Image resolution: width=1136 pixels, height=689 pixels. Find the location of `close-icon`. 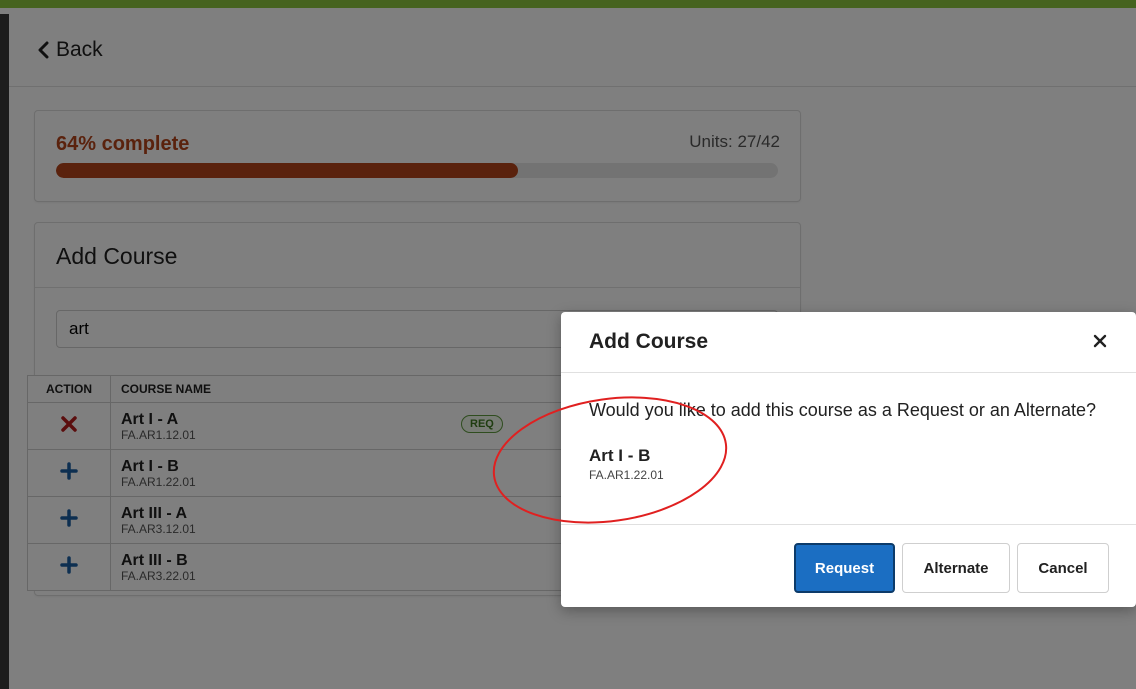

close-icon is located at coordinates (1100, 341).